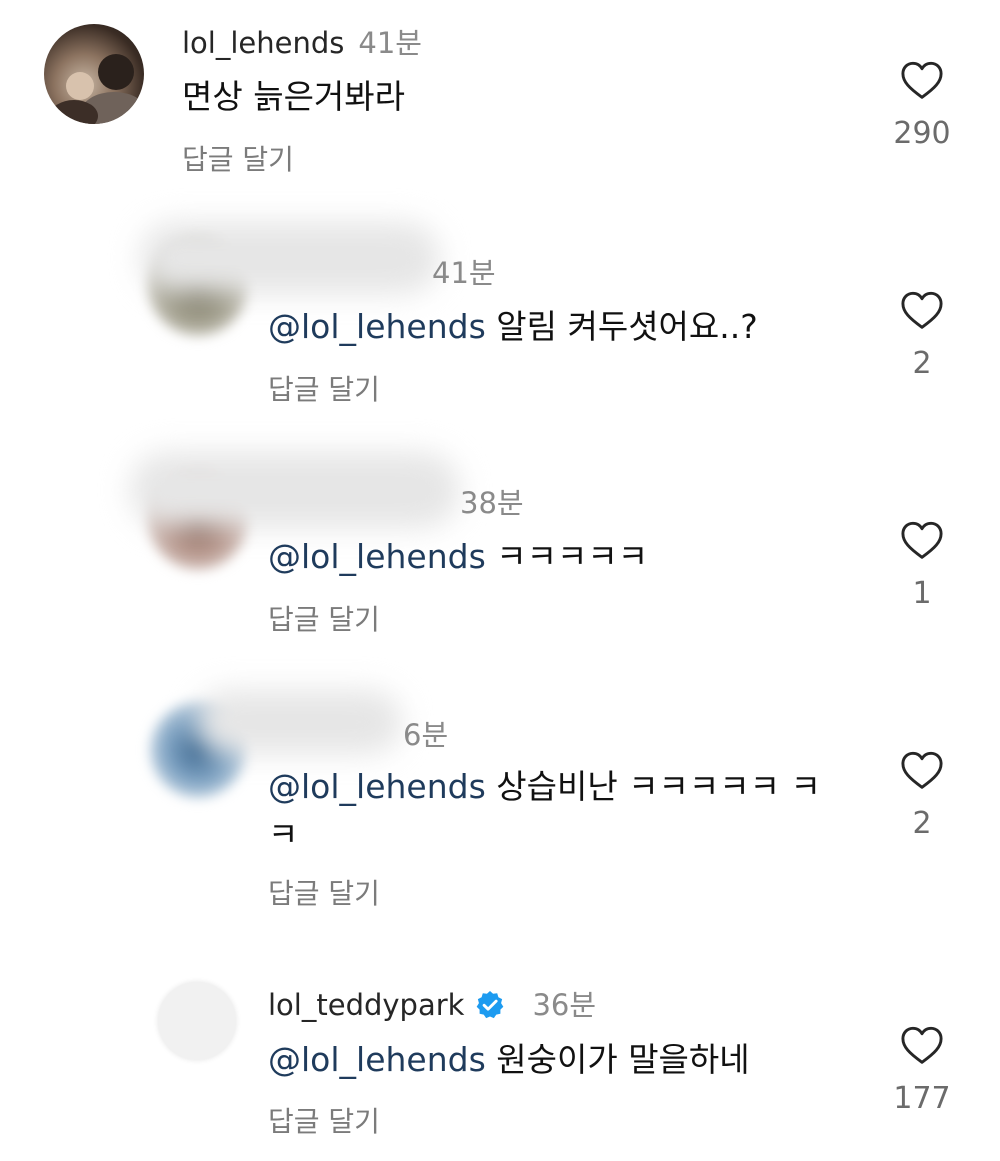 The image size is (1000, 1161). What do you see at coordinates (324, 1120) in the screenshot?
I see `reply-button: 답글 달기` at bounding box center [324, 1120].